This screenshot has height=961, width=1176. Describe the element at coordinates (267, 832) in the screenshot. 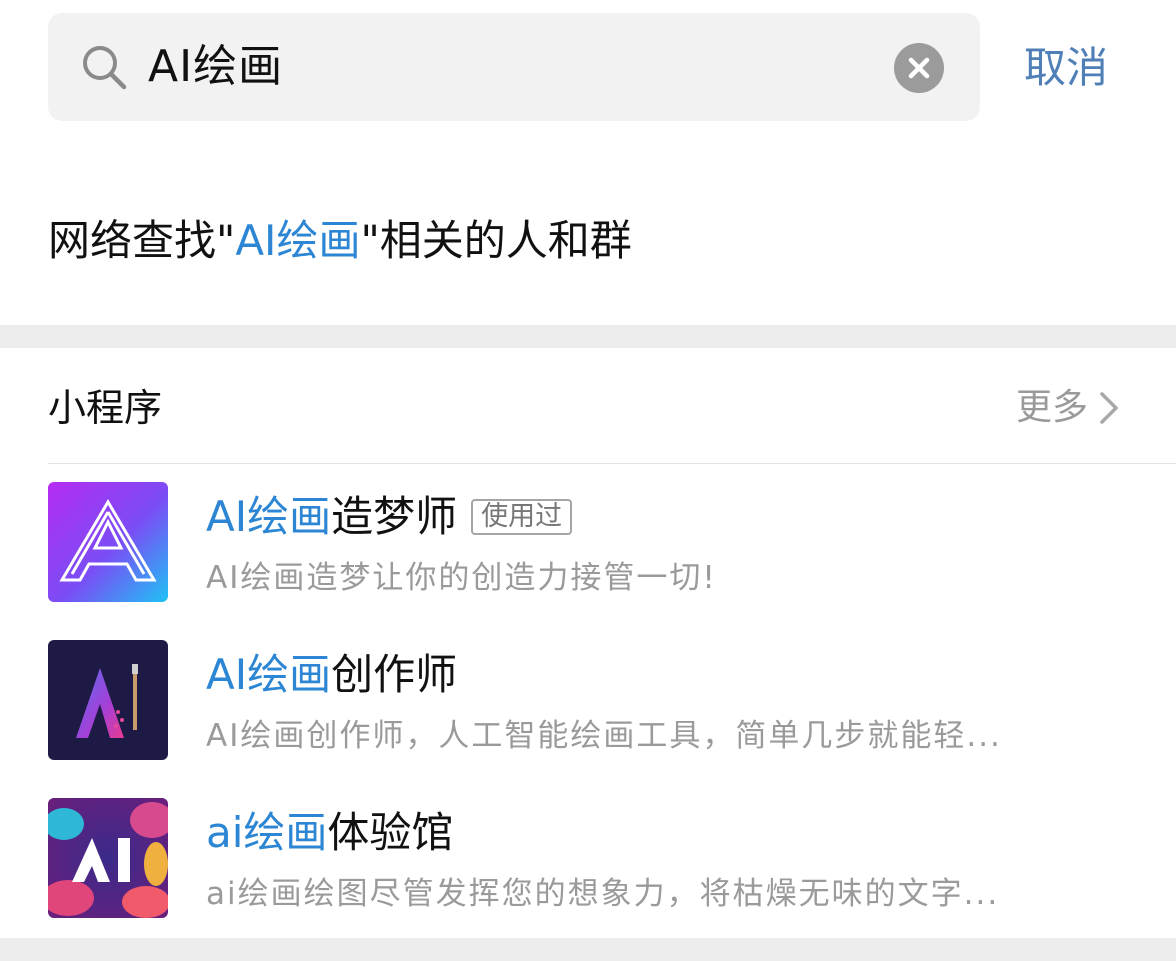

I see `item-title-highlight: ai绘画` at that location.